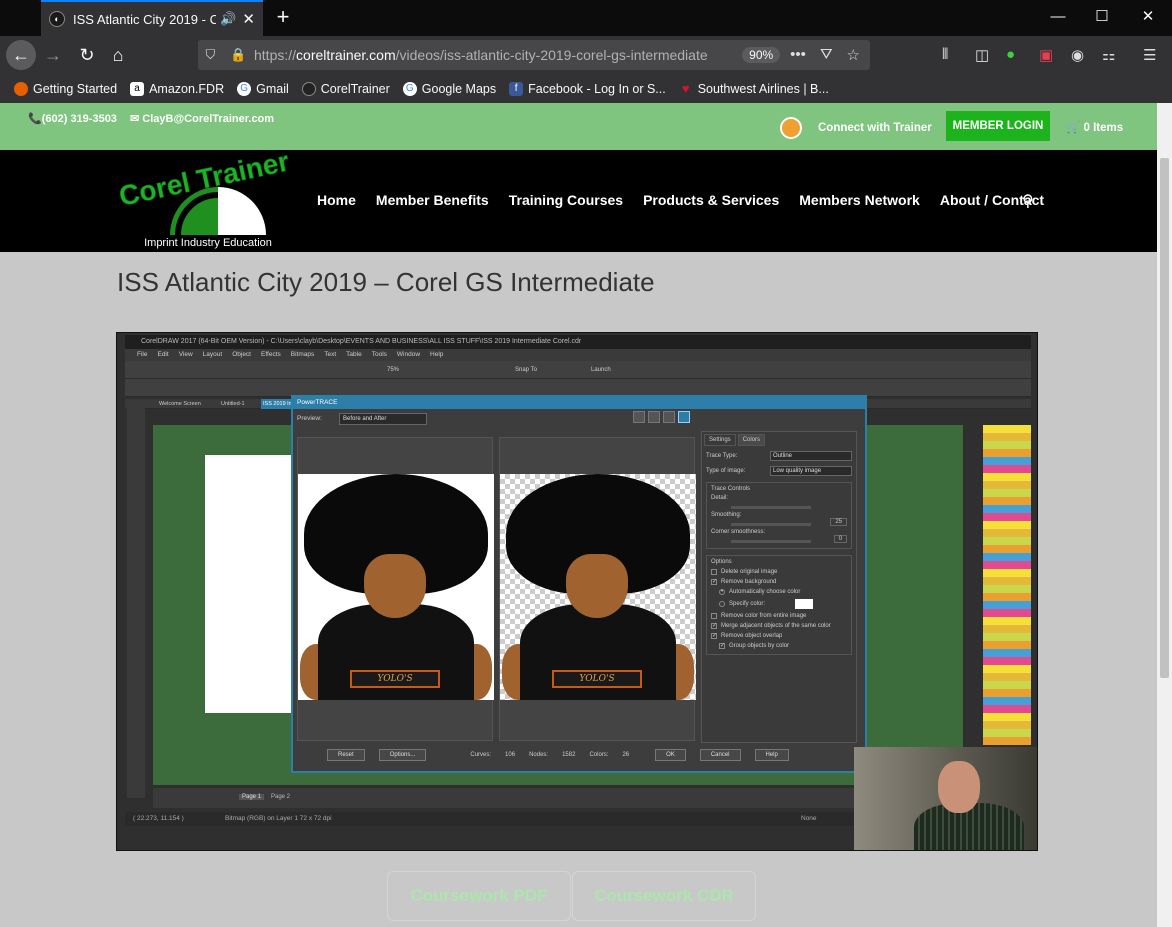 Image resolution: width=1172 pixels, height=927 pixels. I want to click on nav-products-services: Products & Services, so click(711, 200).